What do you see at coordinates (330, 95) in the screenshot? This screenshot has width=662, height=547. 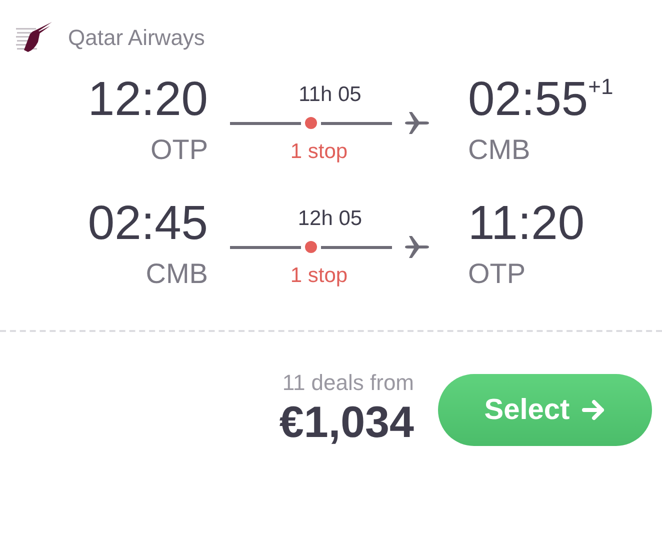 I see `flight-duration: 11h 05` at bounding box center [330, 95].